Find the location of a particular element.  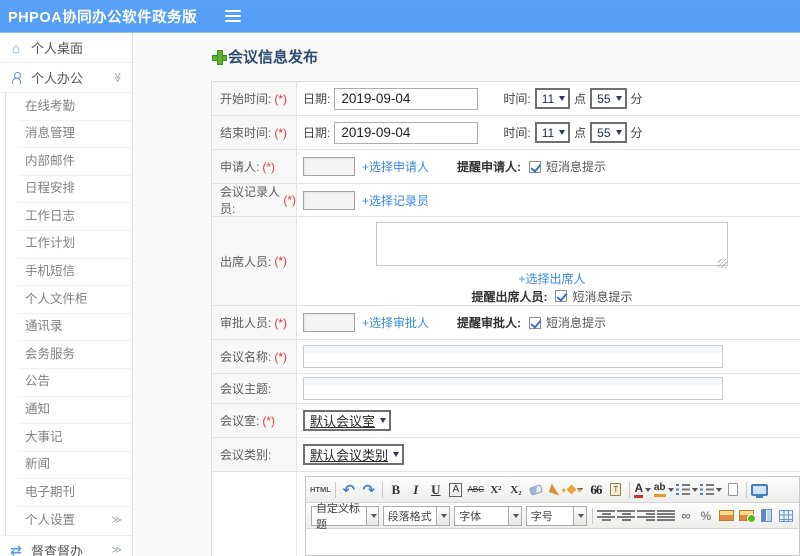

select-approver-link: +选择审批人 is located at coordinates (395, 322).